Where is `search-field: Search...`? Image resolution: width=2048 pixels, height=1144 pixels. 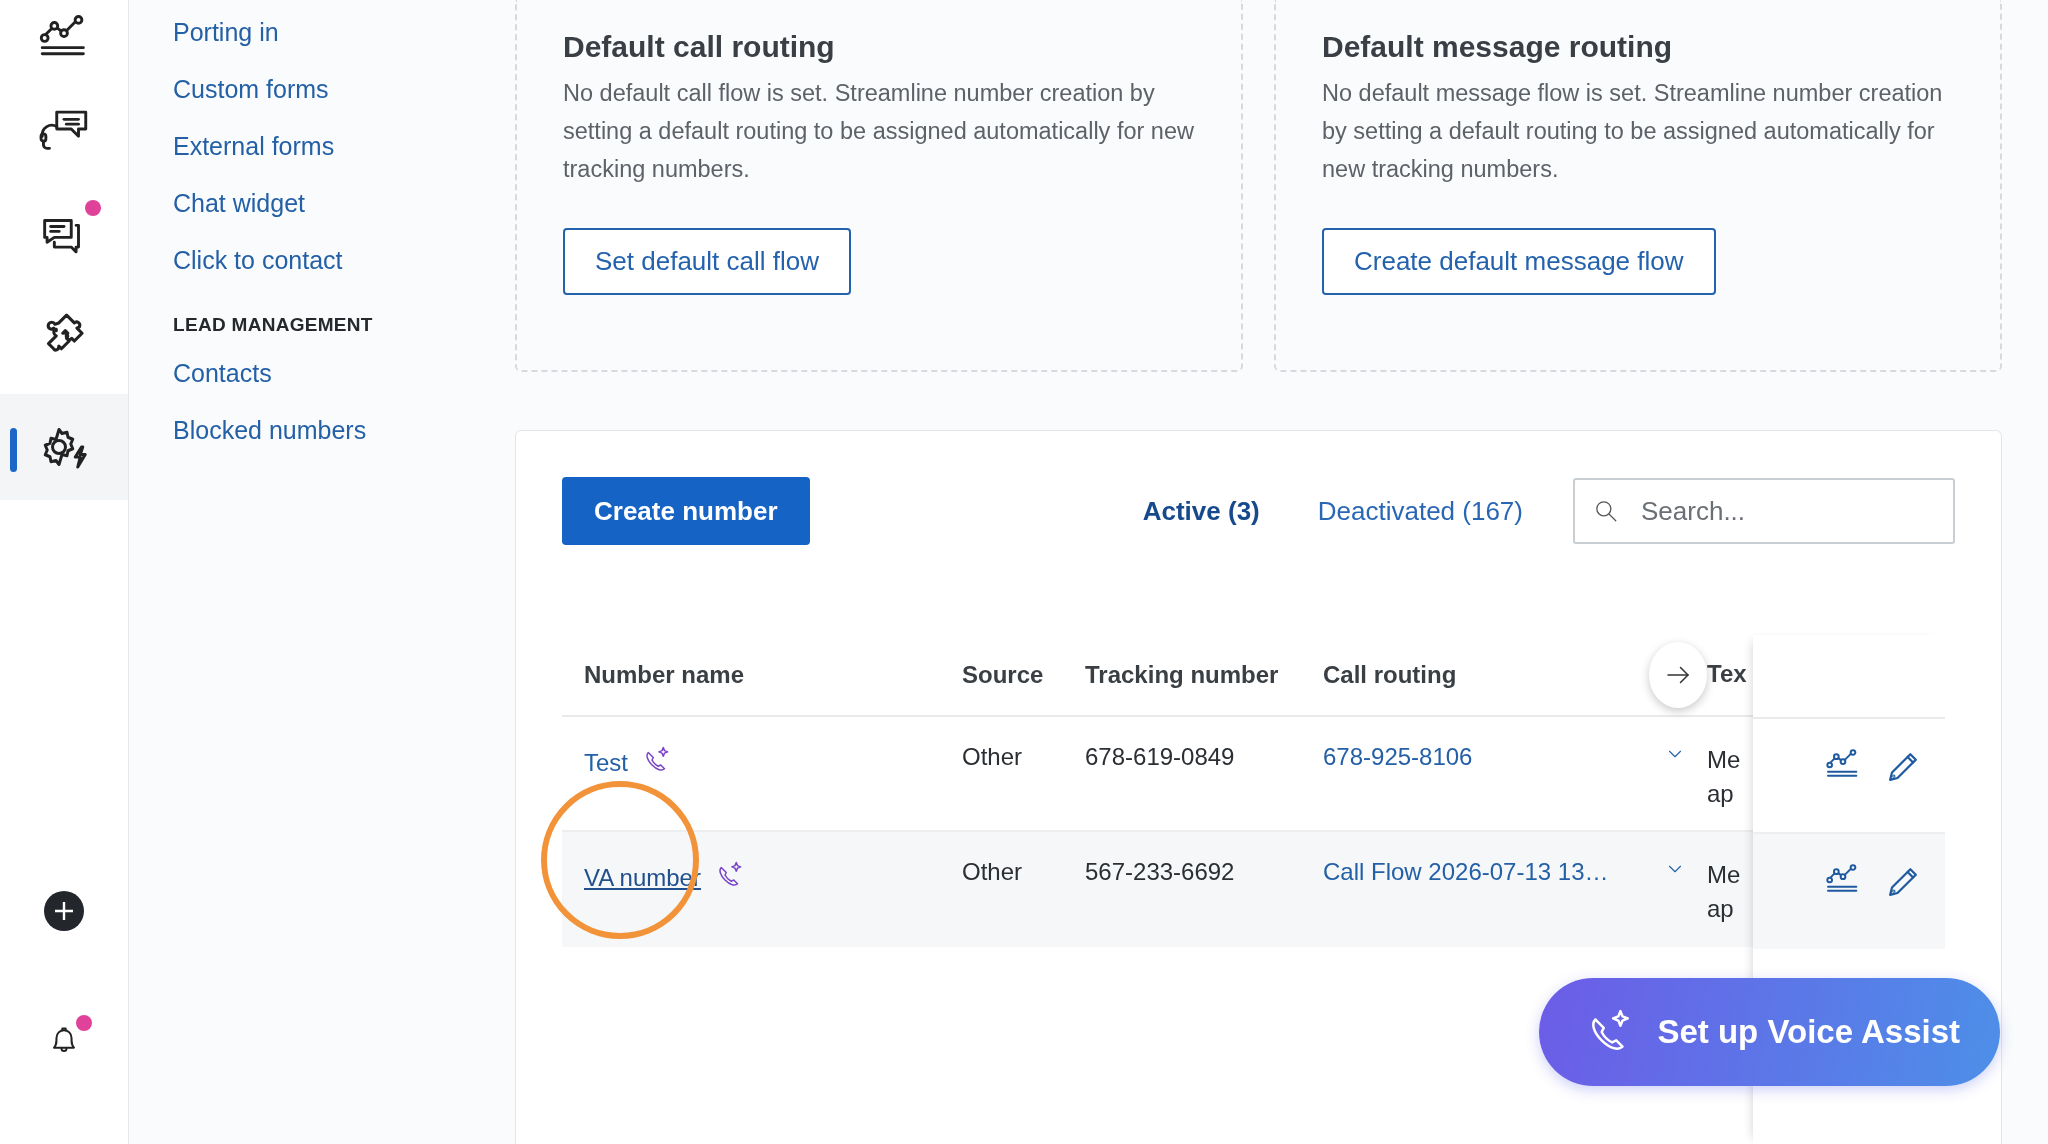 search-field: Search... is located at coordinates (1764, 511).